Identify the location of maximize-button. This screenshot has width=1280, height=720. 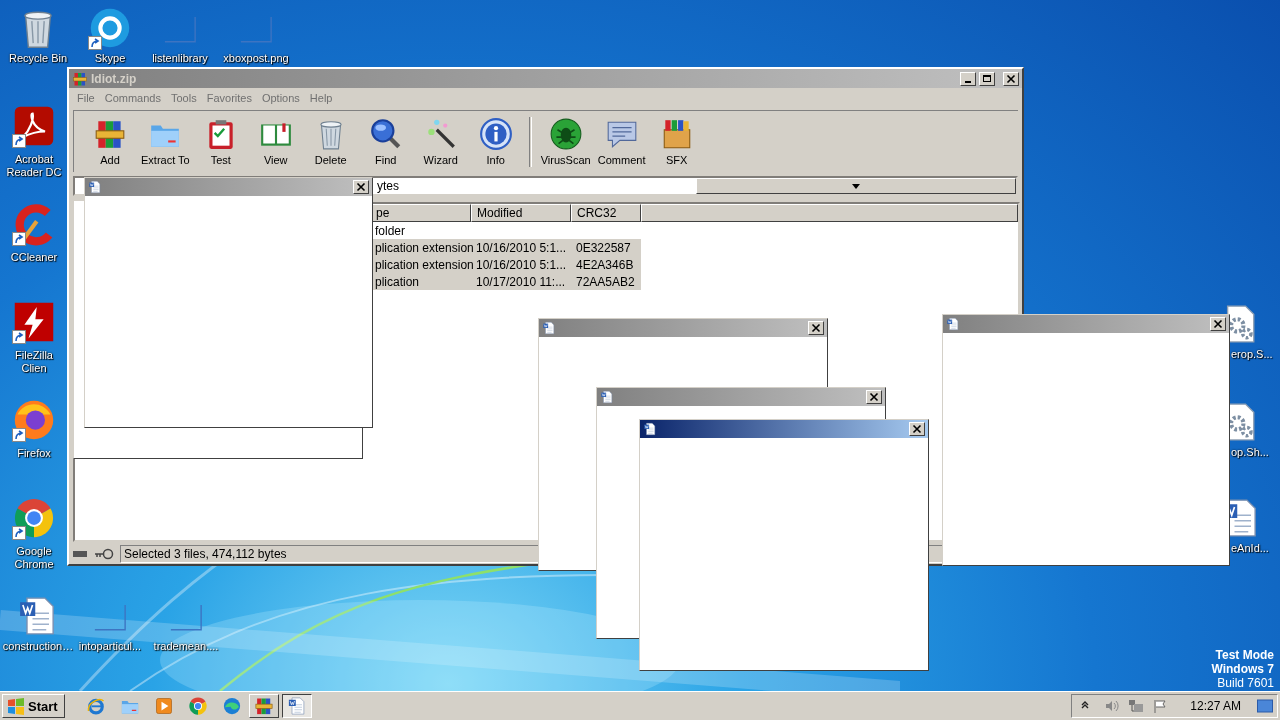
(987, 78).